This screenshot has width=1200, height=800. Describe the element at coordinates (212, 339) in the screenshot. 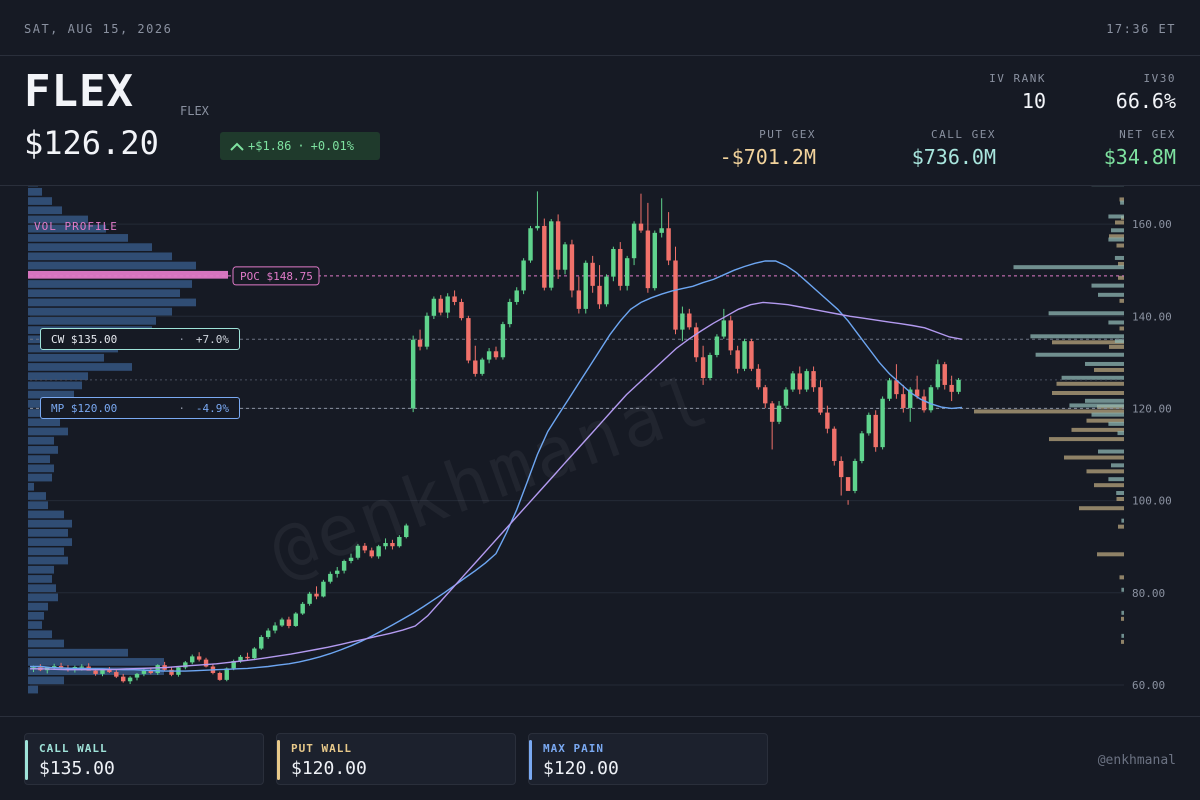

I see `call-wall-callout-pct: +7.0%` at that location.